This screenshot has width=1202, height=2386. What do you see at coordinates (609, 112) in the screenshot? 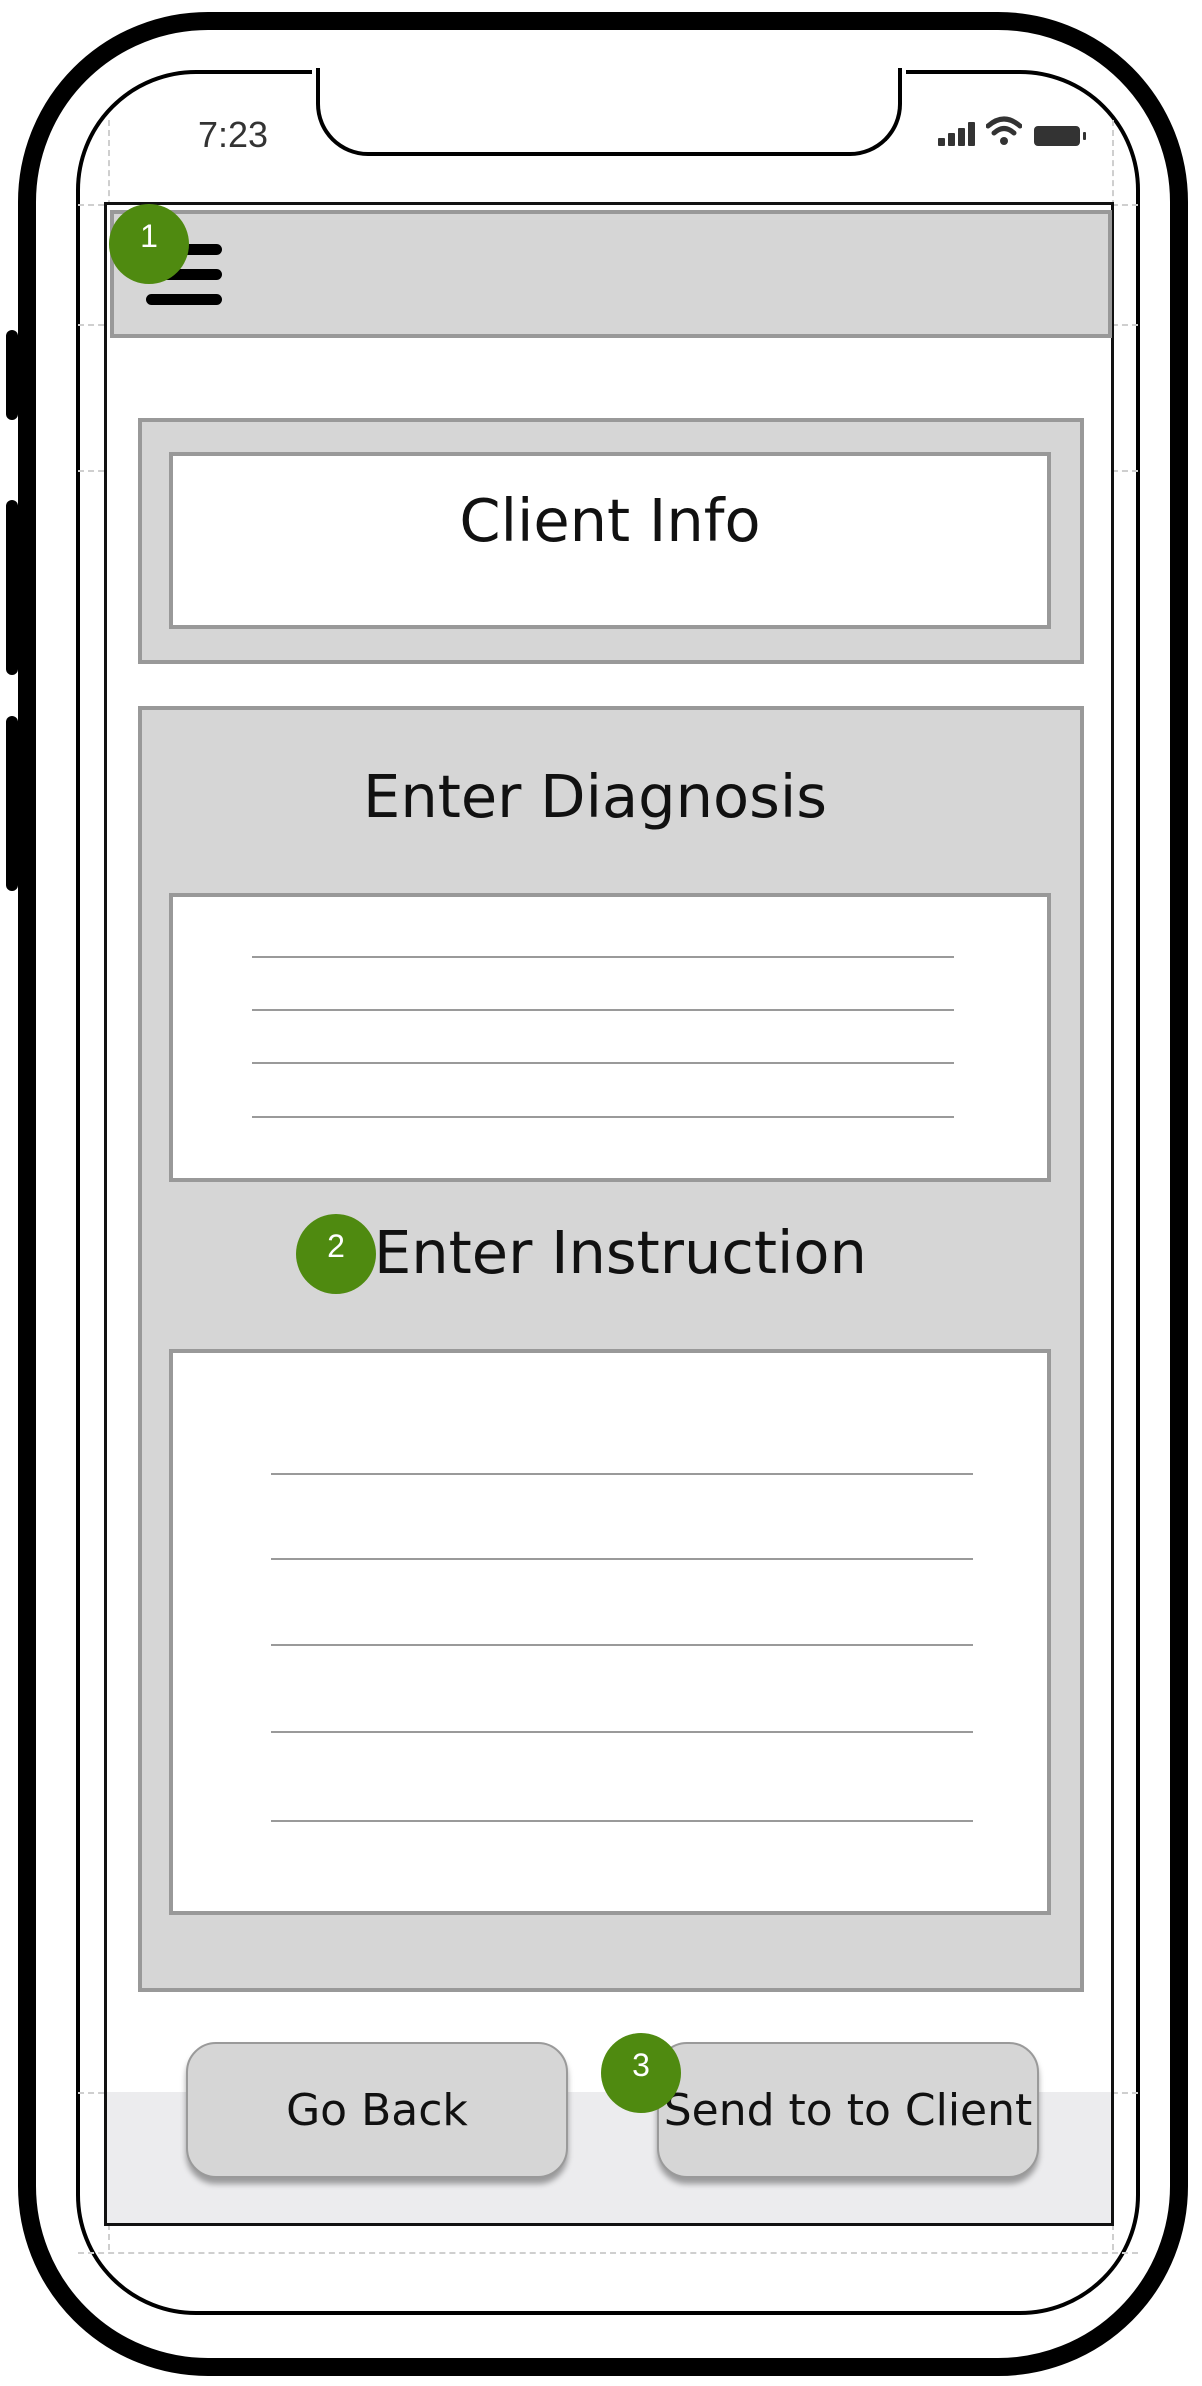
I see `phone-notch` at bounding box center [609, 112].